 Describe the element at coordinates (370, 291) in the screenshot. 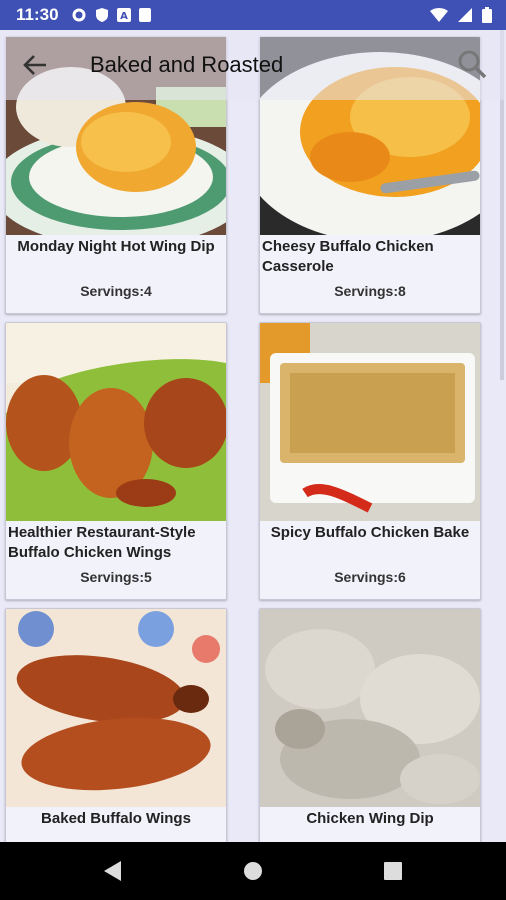

I see `recipe-servings: Servings:8` at that location.